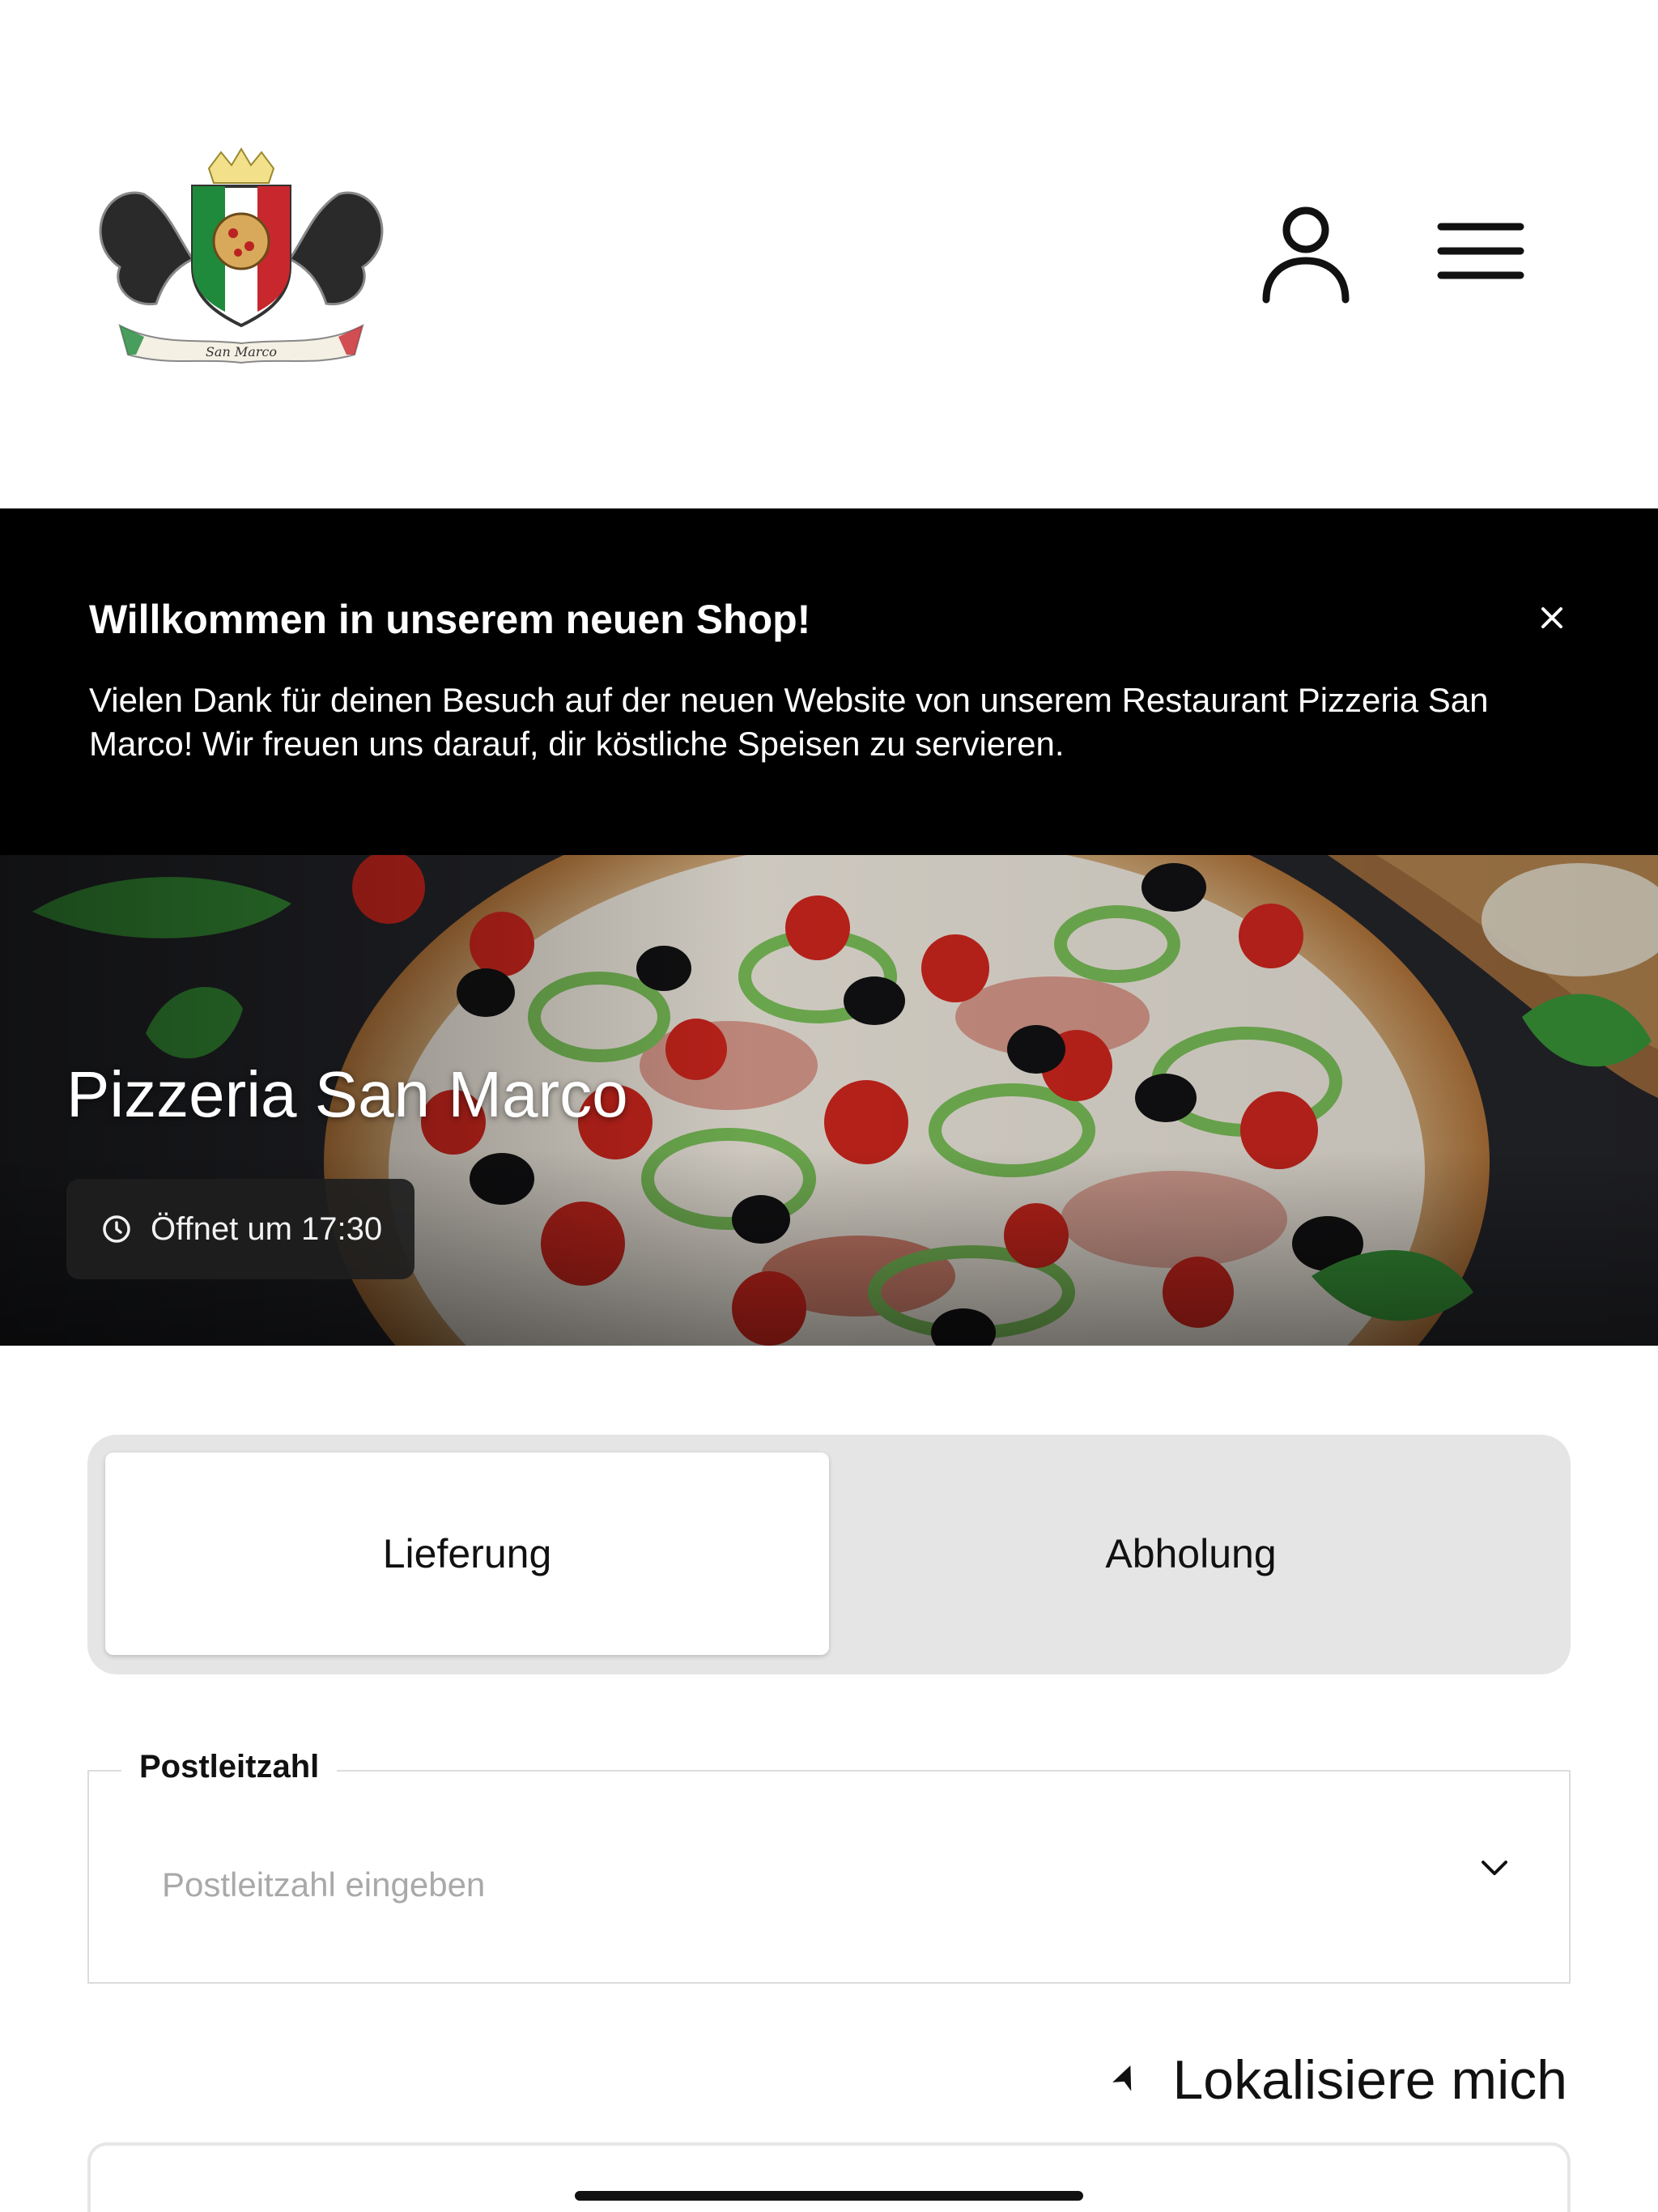 The height and width of the screenshot is (2212, 1658). Describe the element at coordinates (829, 2177) in the screenshot. I see `next-section-card` at that location.